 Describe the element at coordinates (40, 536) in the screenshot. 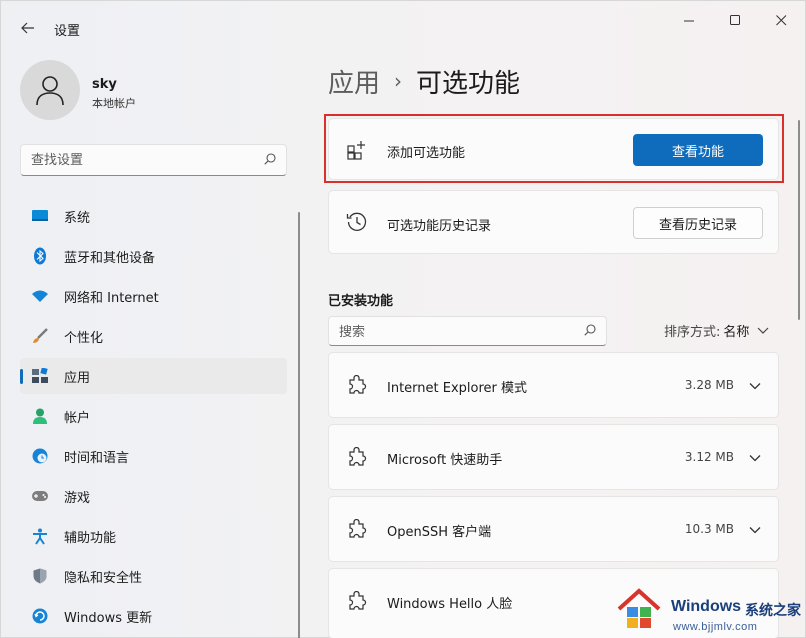

I see `accessibility-icon` at that location.